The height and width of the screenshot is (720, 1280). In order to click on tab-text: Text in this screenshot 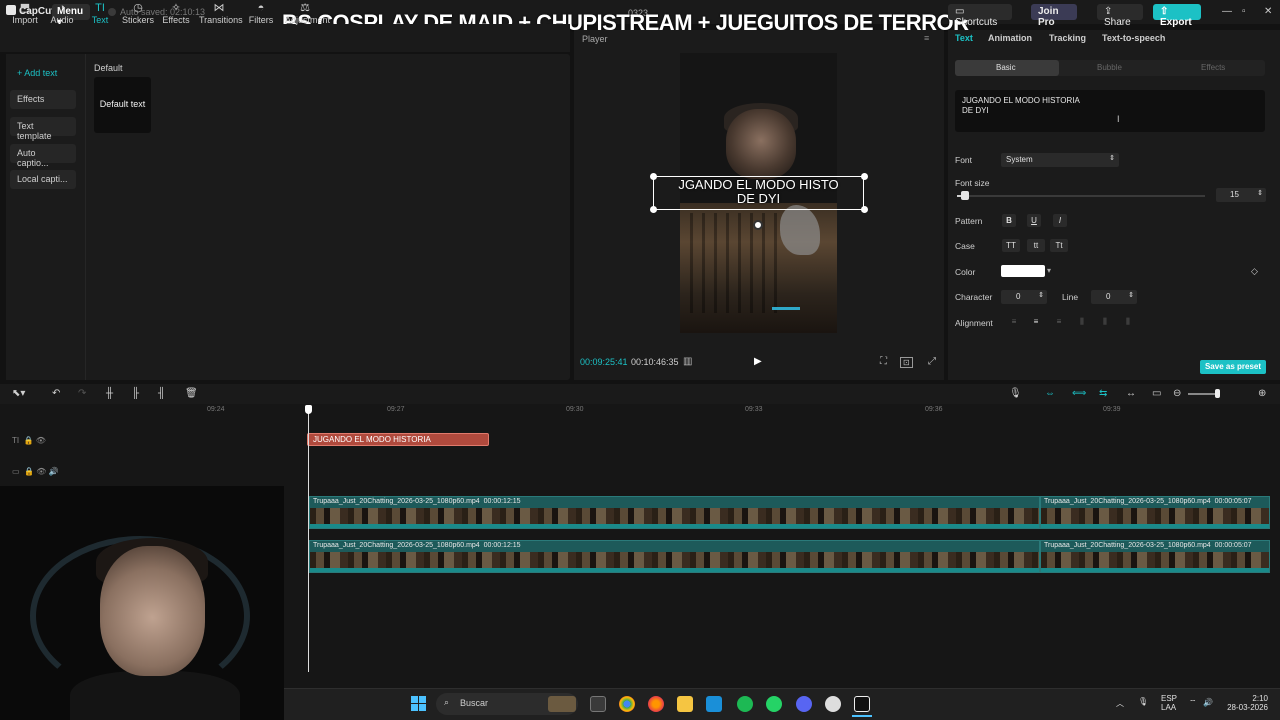, I will do `click(964, 38)`.